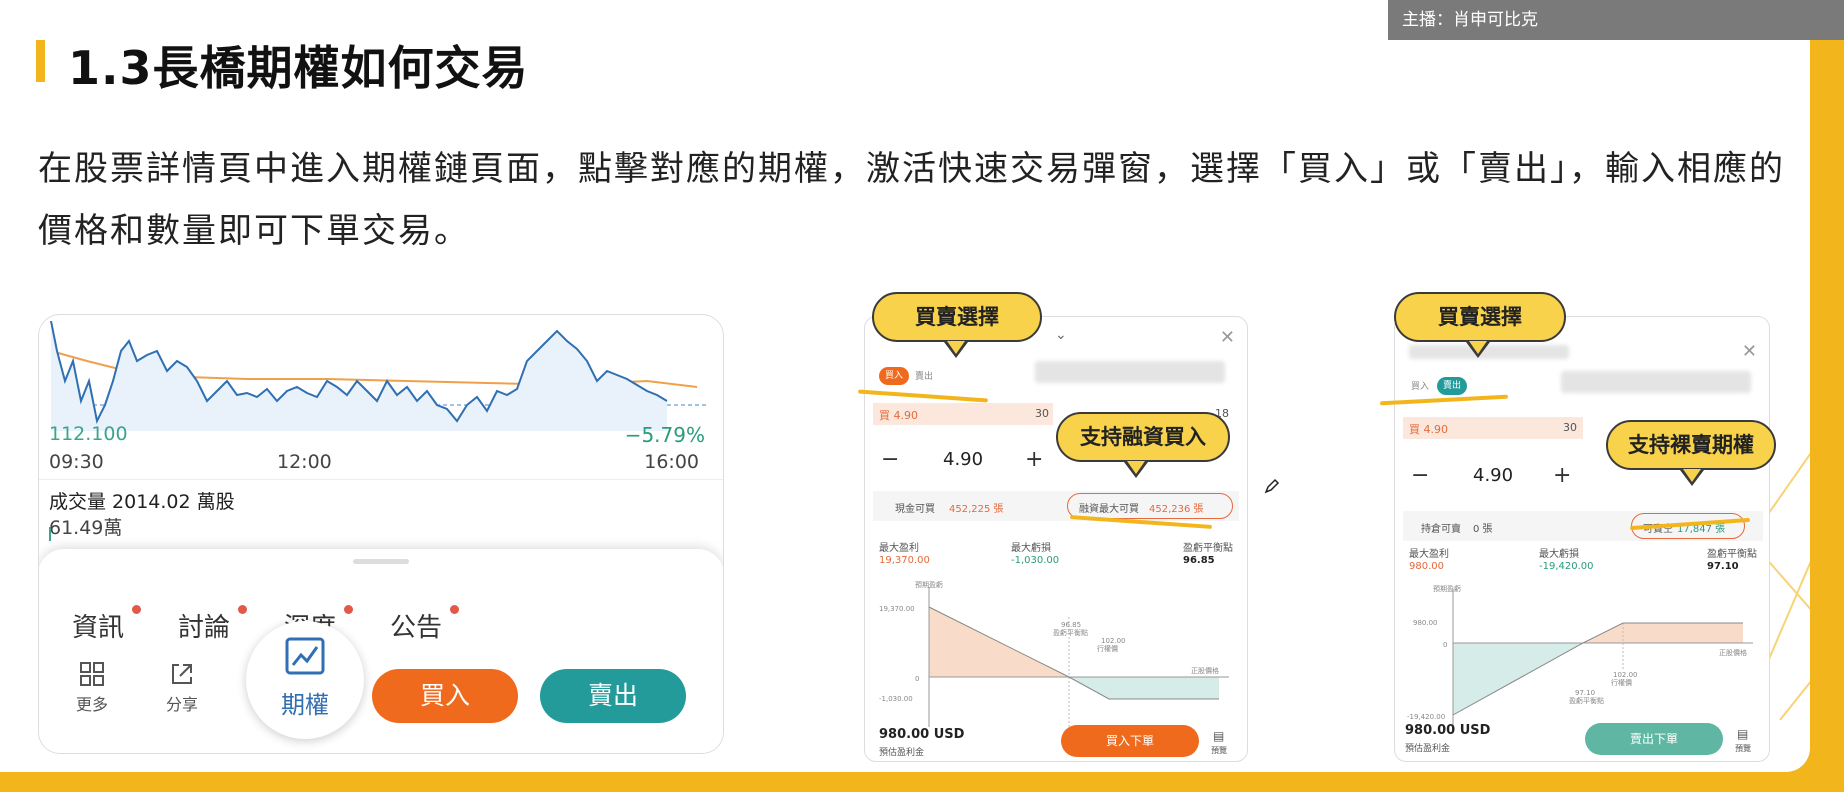 This screenshot has width=1844, height=792. I want to click on divider, so click(381, 479).